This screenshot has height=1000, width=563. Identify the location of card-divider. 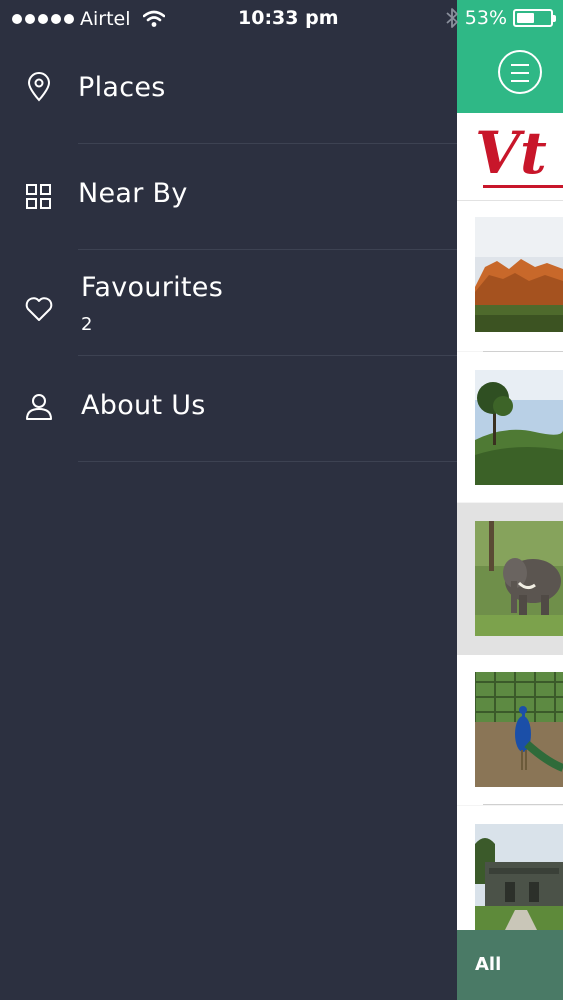
(523, 804).